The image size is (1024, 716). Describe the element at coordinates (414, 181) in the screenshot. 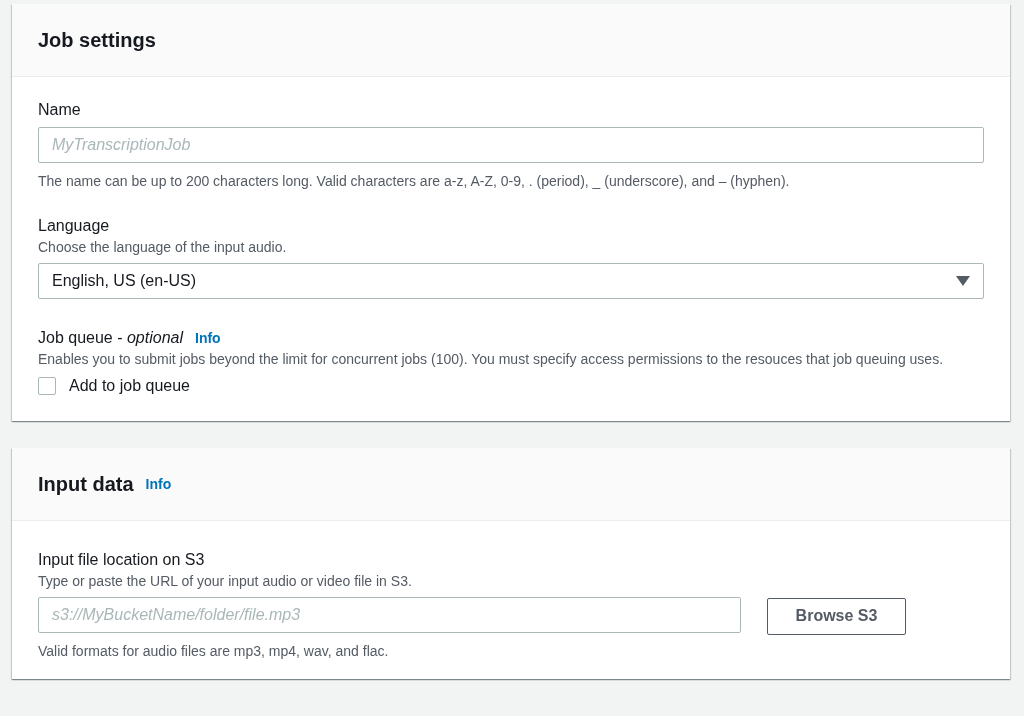

I see `field-description: The name can be up to 200 characters long. Valid characters are a-z, A-Z, 0-9, . (period), _ (underscore), and – (hyphen).` at that location.